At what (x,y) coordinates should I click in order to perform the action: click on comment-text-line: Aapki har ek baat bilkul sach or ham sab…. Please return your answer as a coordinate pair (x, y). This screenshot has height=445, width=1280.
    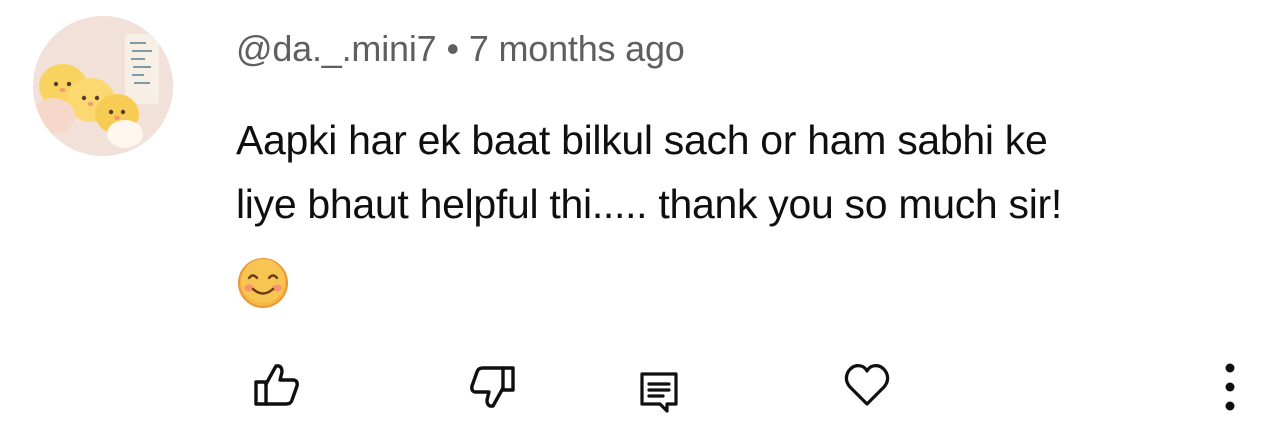
    Looking at the image, I should click on (642, 140).